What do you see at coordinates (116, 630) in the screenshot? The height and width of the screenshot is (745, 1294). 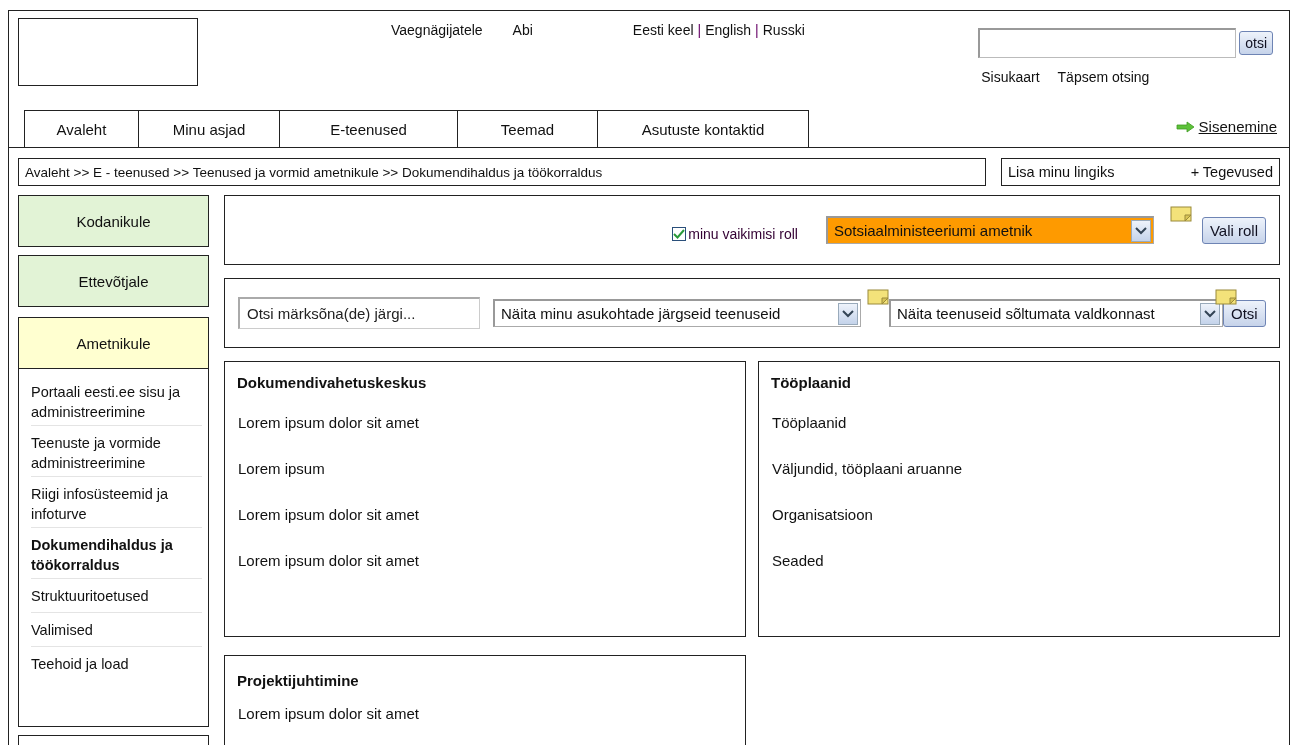 I see `sidebar-item: Valimised` at bounding box center [116, 630].